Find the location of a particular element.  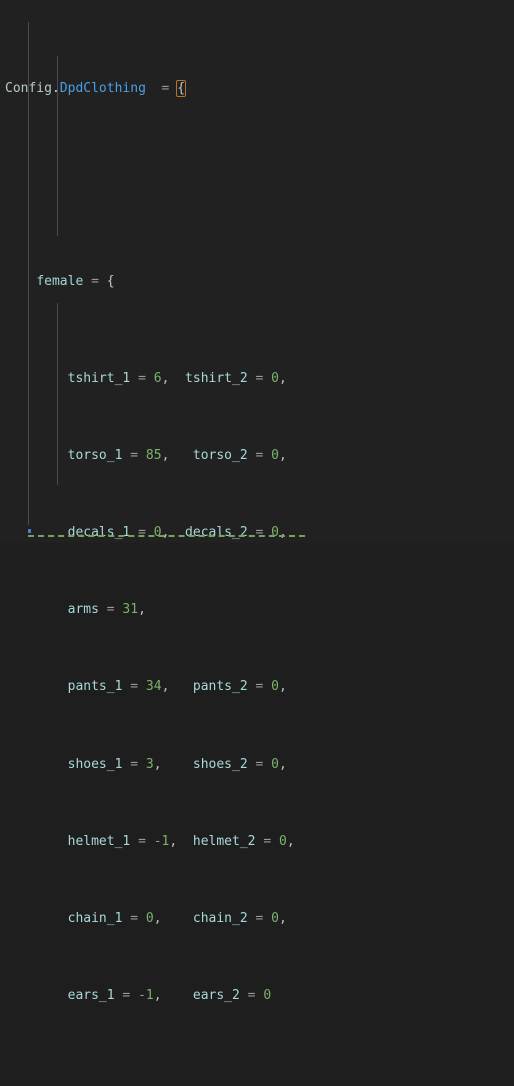

prop-name-right: ears_2 is located at coordinates (216, 996).